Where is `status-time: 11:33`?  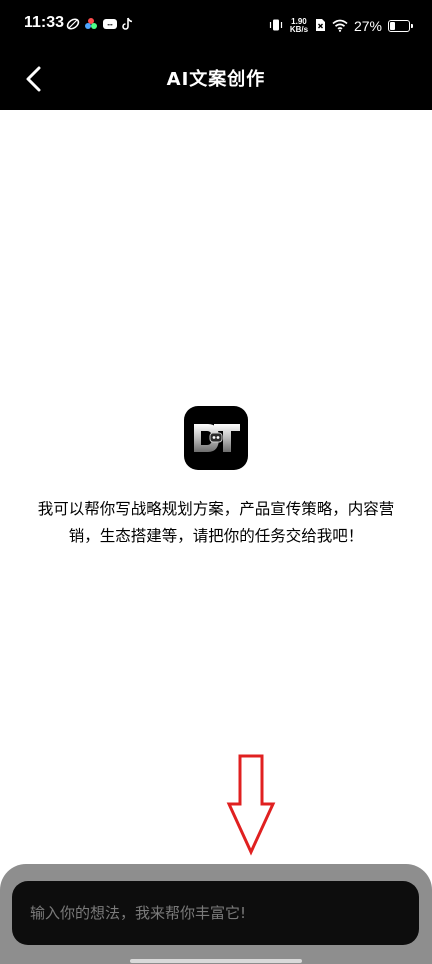 status-time: 11:33 is located at coordinates (44, 22).